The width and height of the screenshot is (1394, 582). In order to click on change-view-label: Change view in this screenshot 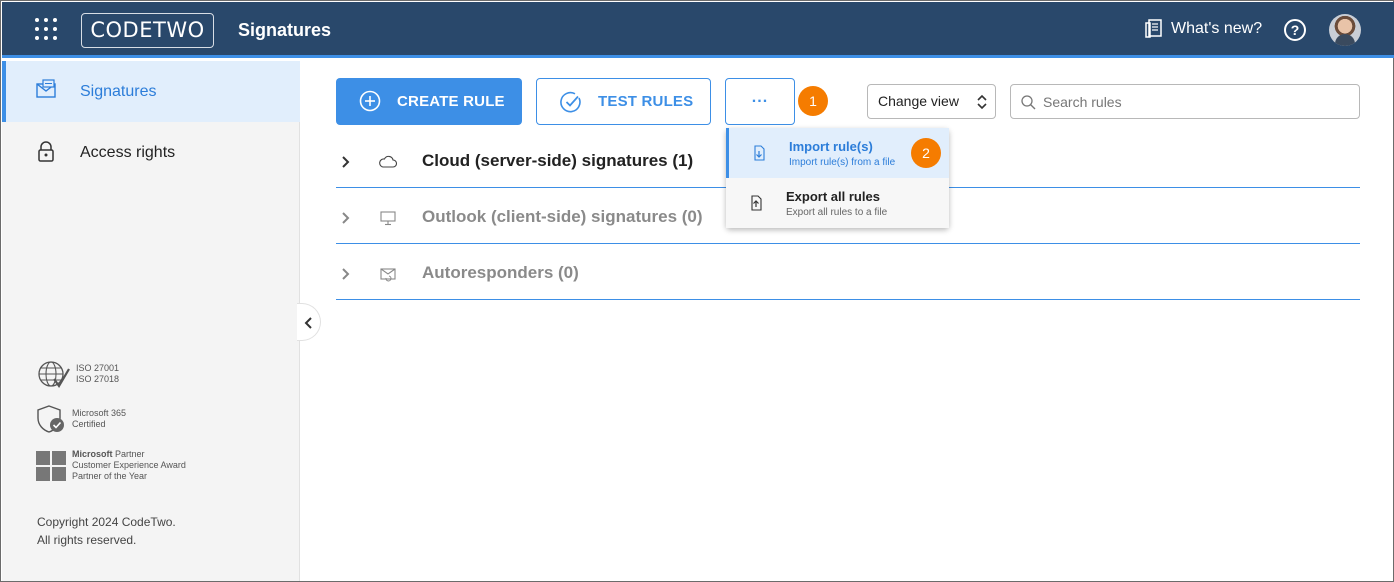, I will do `click(918, 101)`.